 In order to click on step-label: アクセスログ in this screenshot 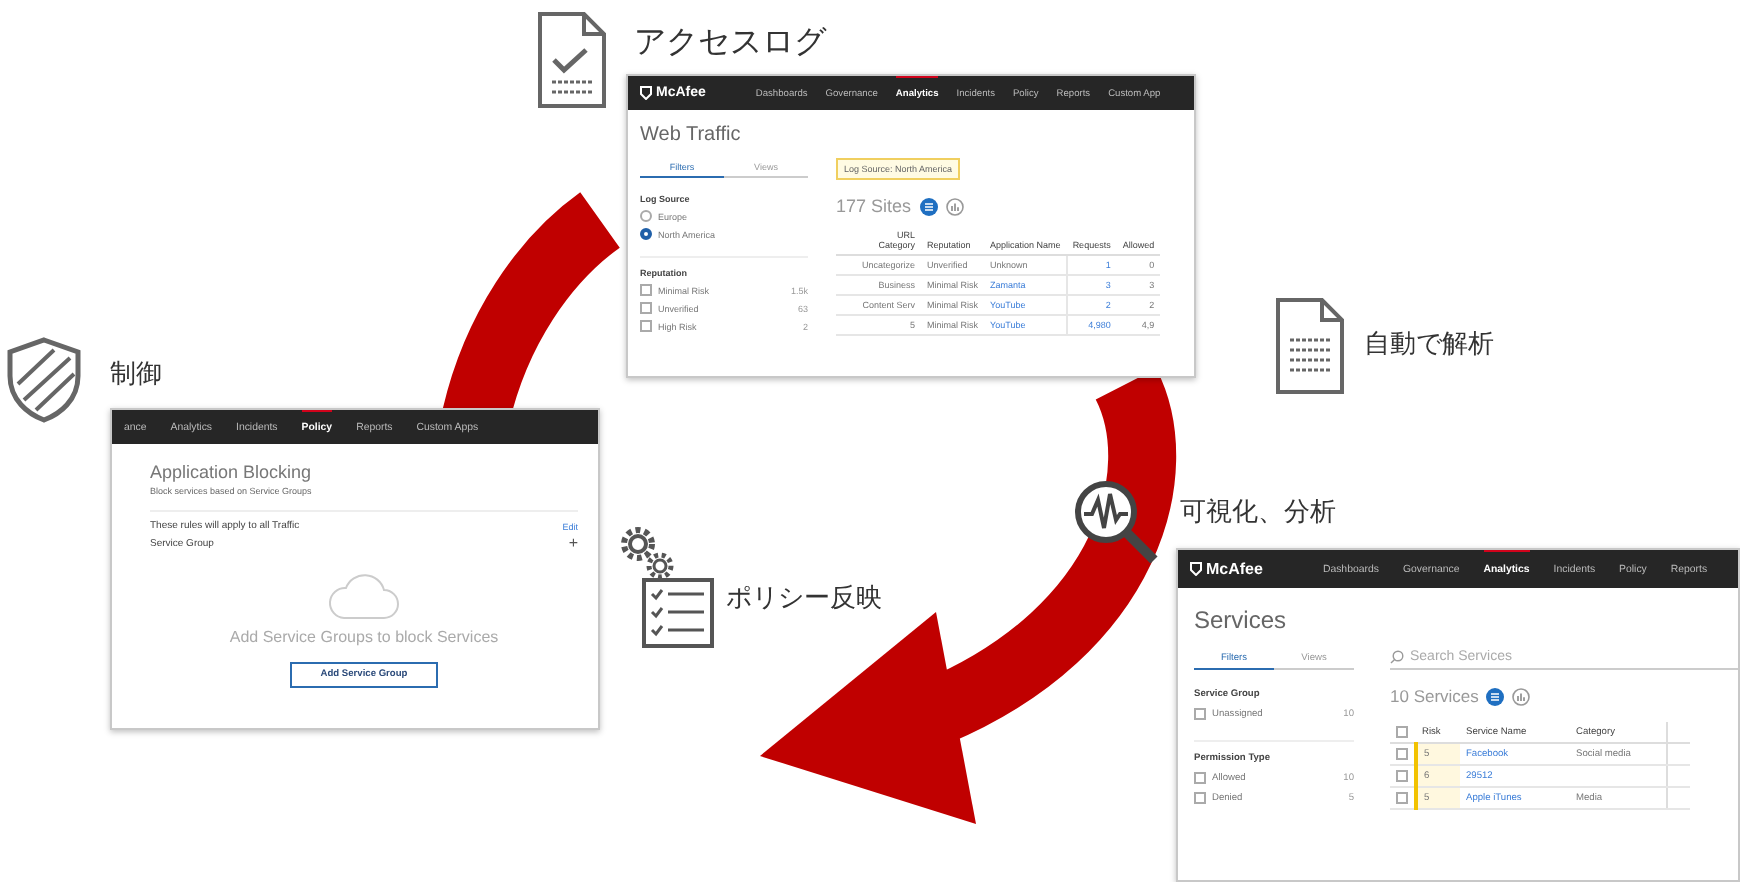, I will do `click(730, 40)`.